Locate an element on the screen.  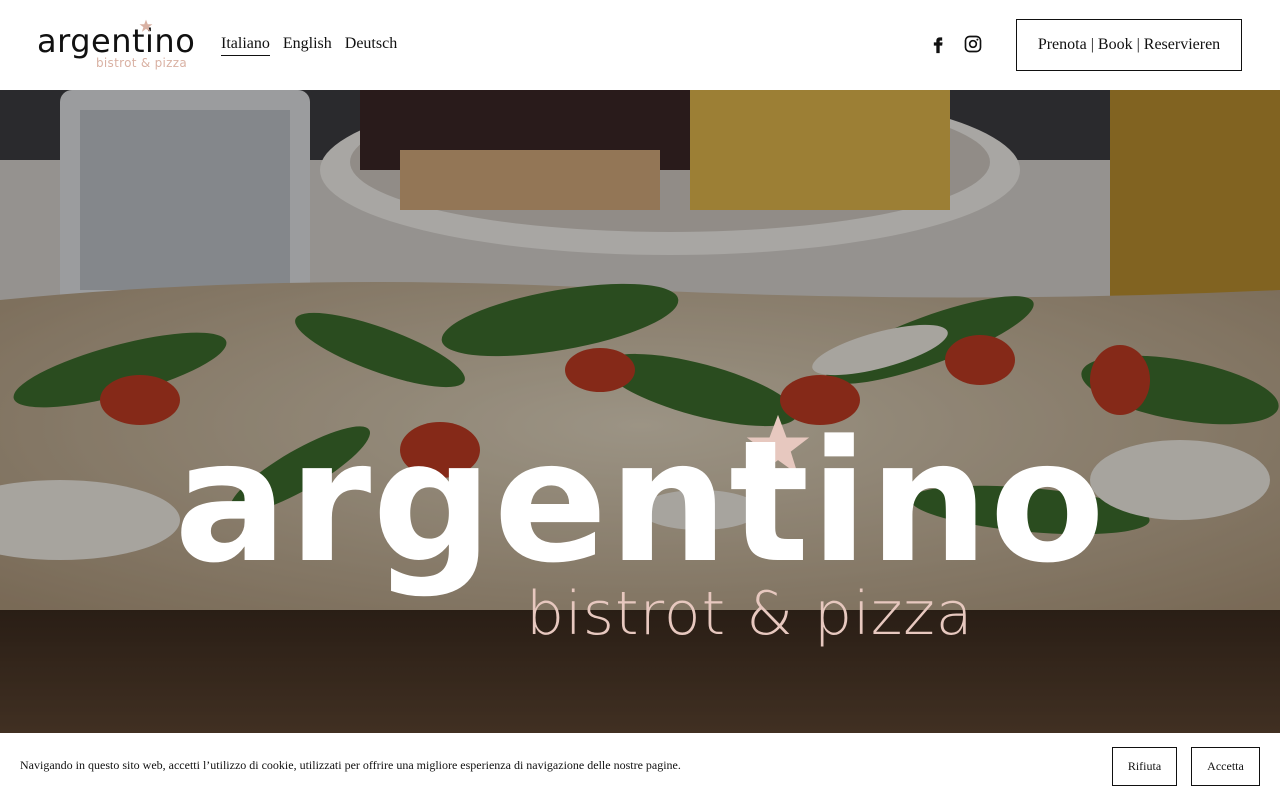
book-button: Prenota | Book | Reservieren is located at coordinates (1129, 45).